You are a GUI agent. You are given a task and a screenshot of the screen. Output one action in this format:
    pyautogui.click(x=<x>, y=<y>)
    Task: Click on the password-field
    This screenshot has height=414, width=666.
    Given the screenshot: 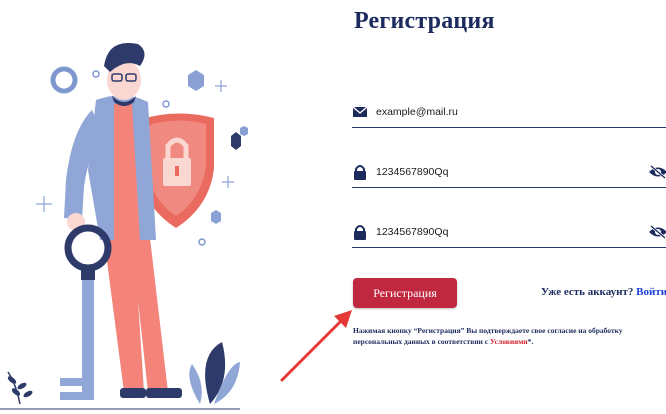 What is the action you would take?
    pyautogui.click(x=509, y=172)
    